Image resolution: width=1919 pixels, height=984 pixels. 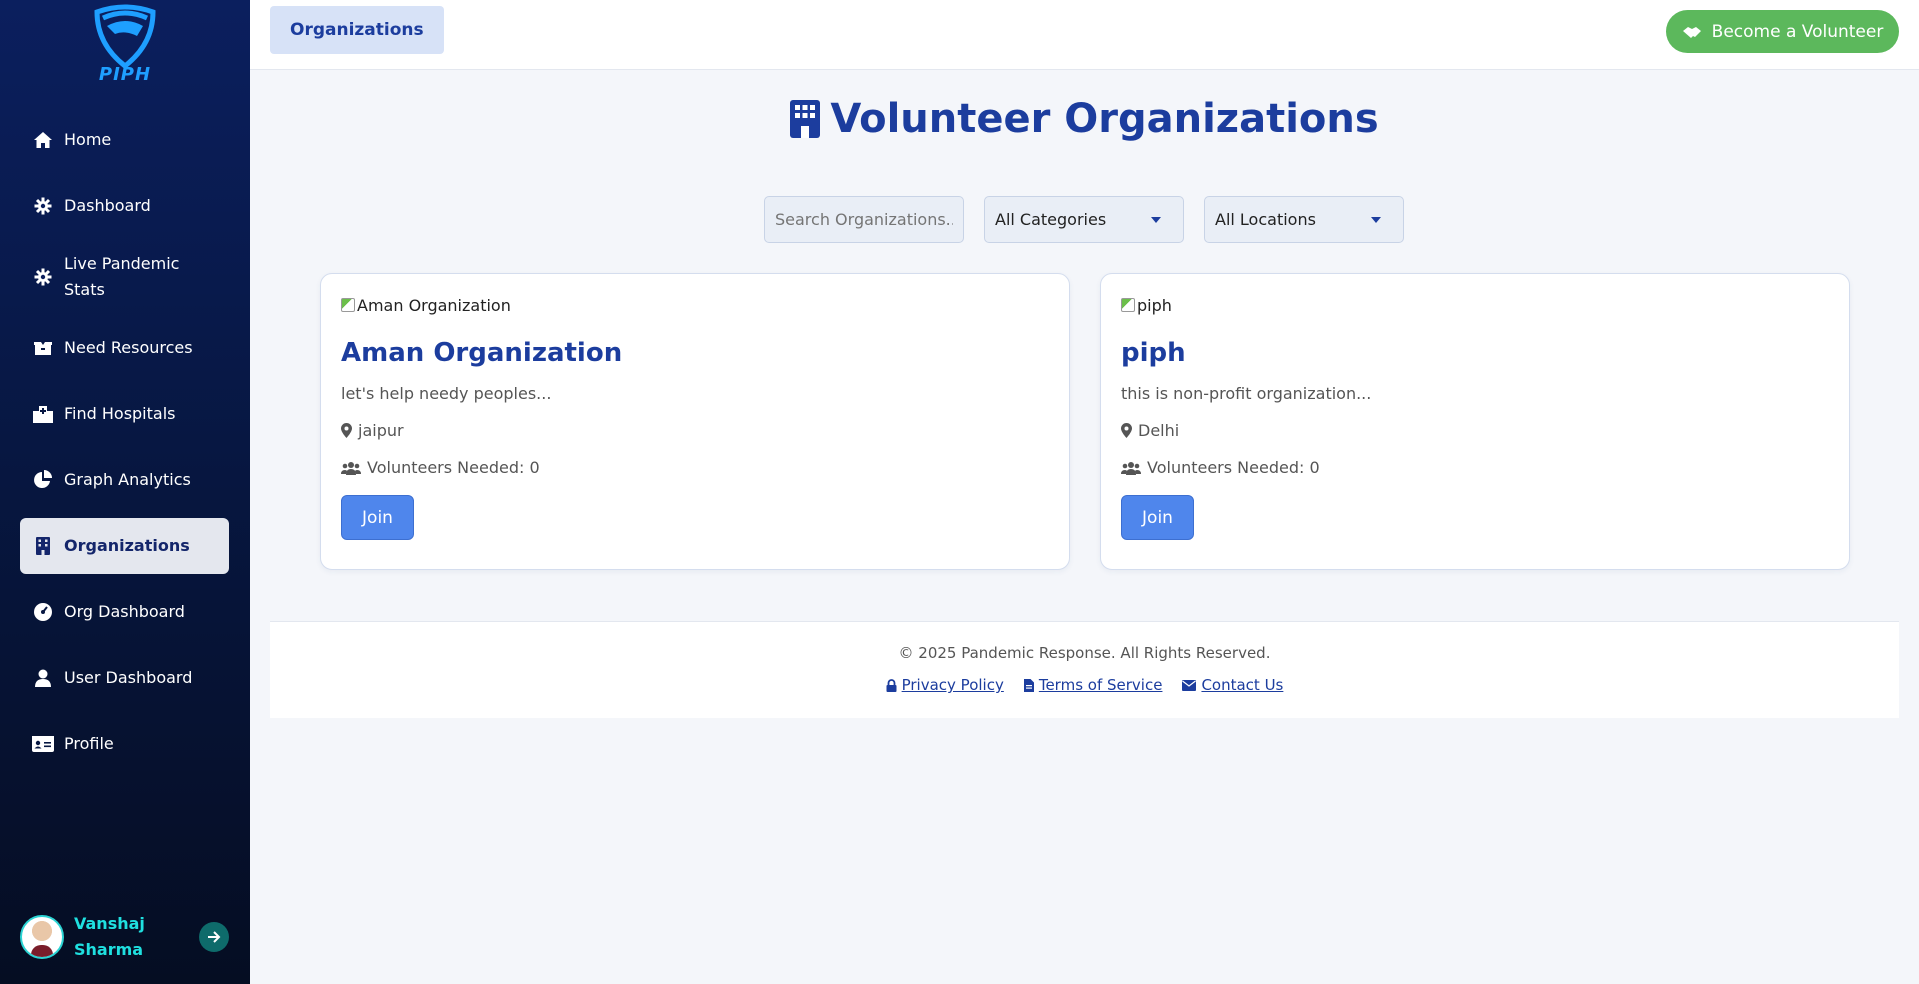 I want to click on contact-us-label: Contact Us, so click(x=1242, y=685).